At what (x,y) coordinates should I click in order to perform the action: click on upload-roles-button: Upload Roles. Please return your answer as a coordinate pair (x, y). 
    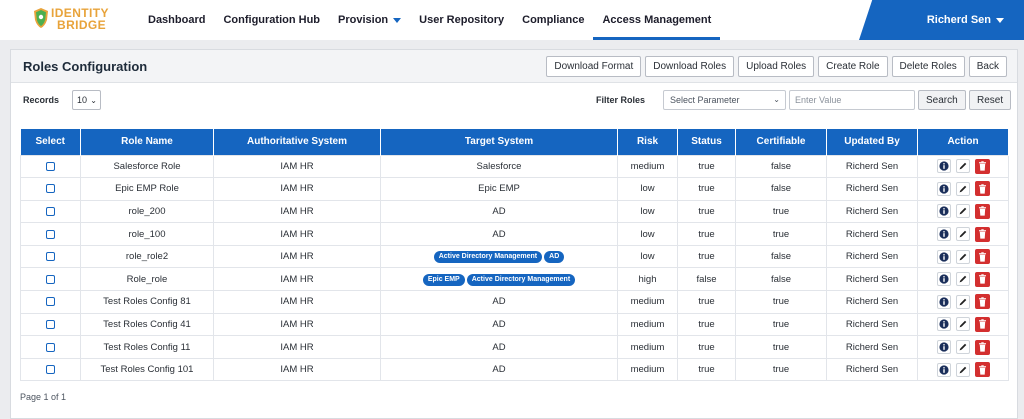
    Looking at the image, I should click on (776, 66).